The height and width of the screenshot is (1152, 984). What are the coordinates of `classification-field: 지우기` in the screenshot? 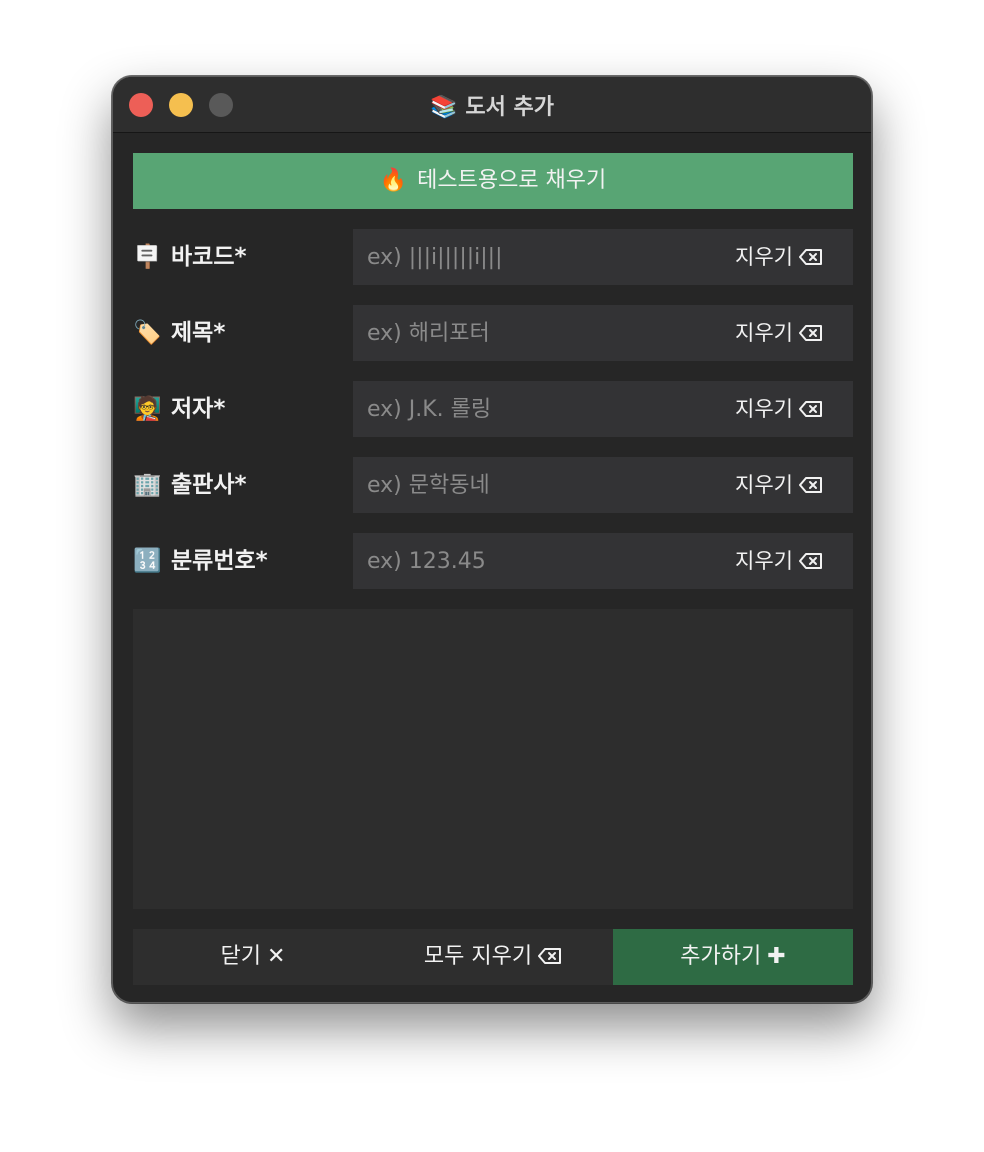 It's located at (603, 561).